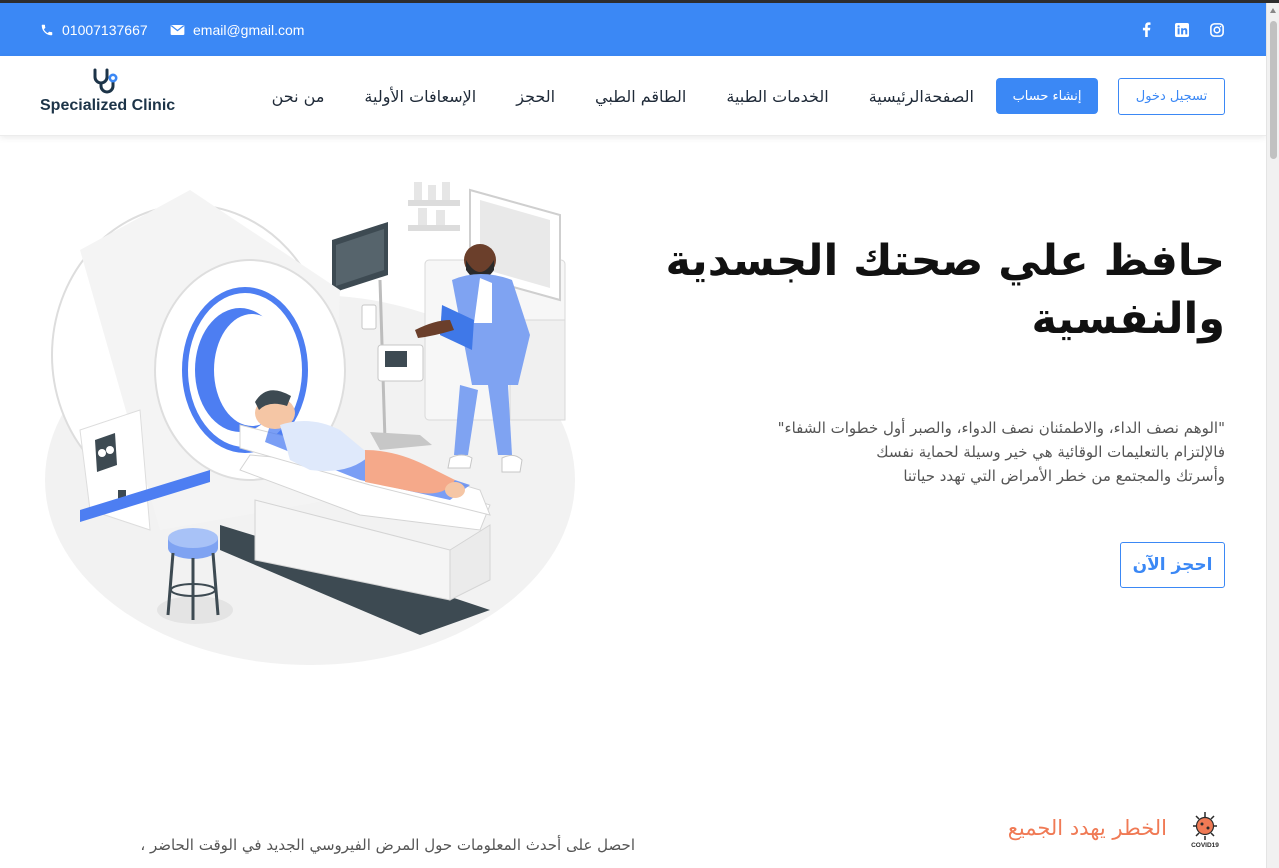  I want to click on hero-heading: حافظ علي صحتك الجسدية والنفسية, so click(945, 290).